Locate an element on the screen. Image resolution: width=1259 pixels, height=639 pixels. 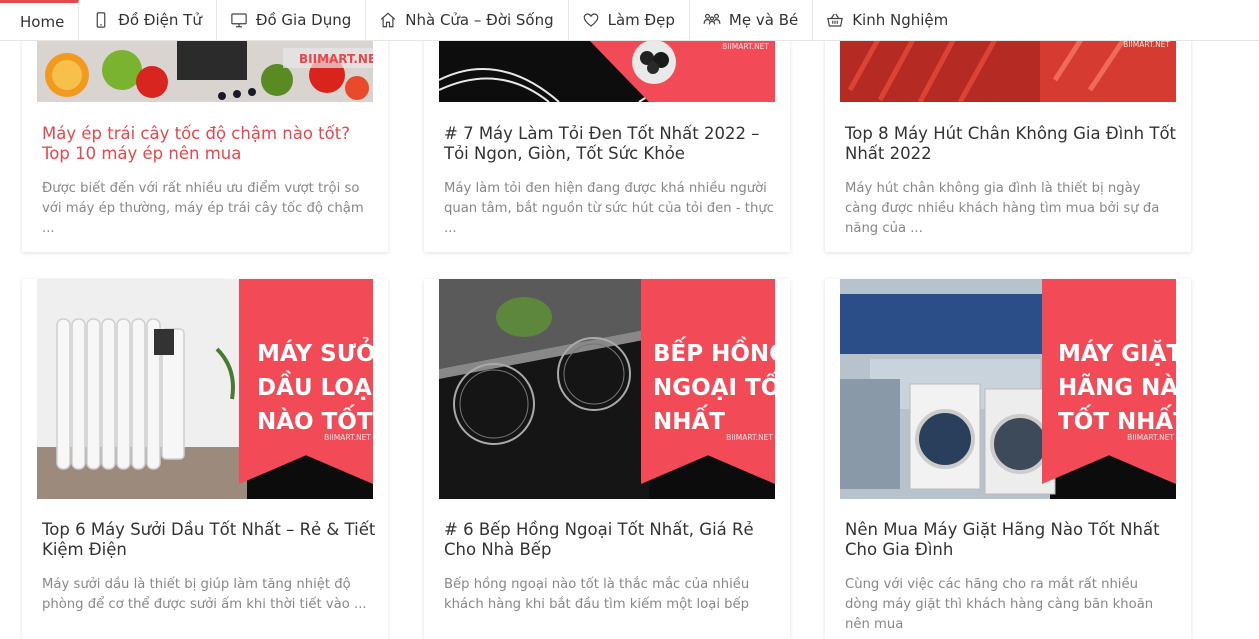
post-thumbnail: MÁY GIẶT HÃNG NÀO TỐT NHẤT? BIIMART.NET is located at coordinates (1008, 389).